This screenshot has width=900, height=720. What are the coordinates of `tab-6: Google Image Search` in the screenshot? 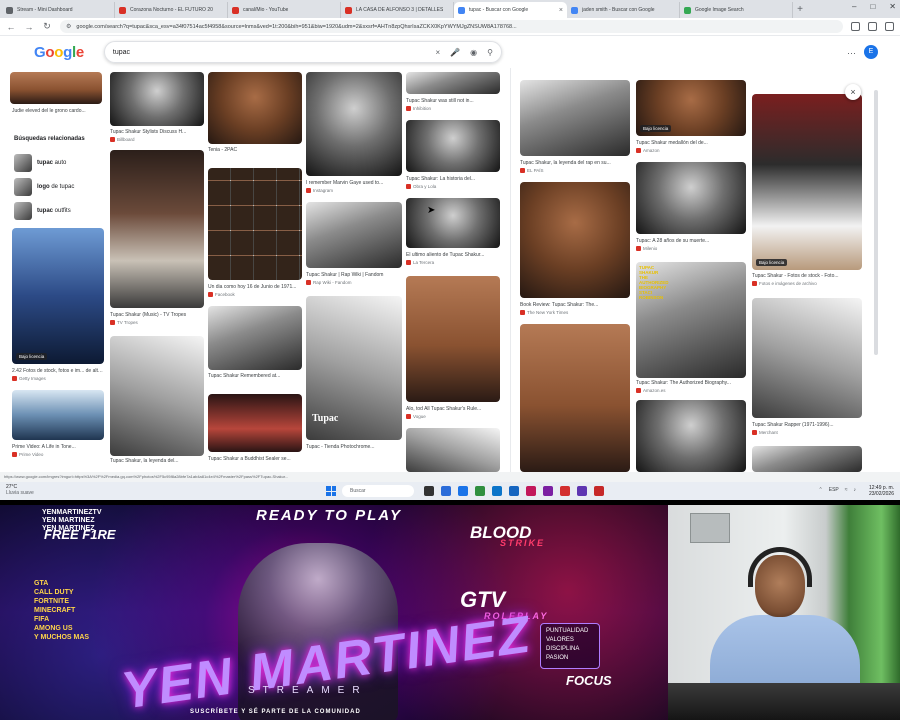 It's located at (736, 10).